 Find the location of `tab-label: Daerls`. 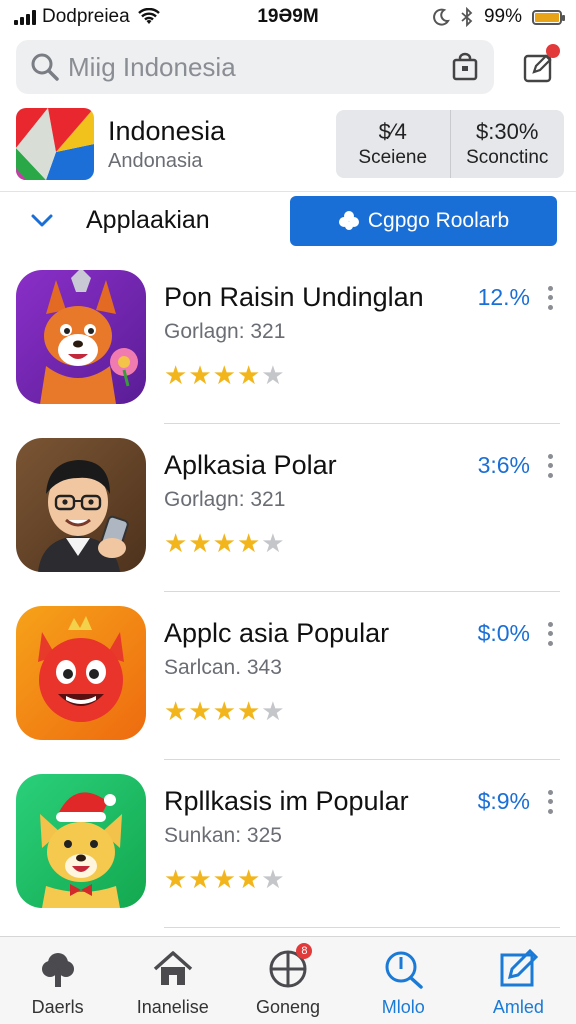

tab-label: Daerls is located at coordinates (57, 1007).